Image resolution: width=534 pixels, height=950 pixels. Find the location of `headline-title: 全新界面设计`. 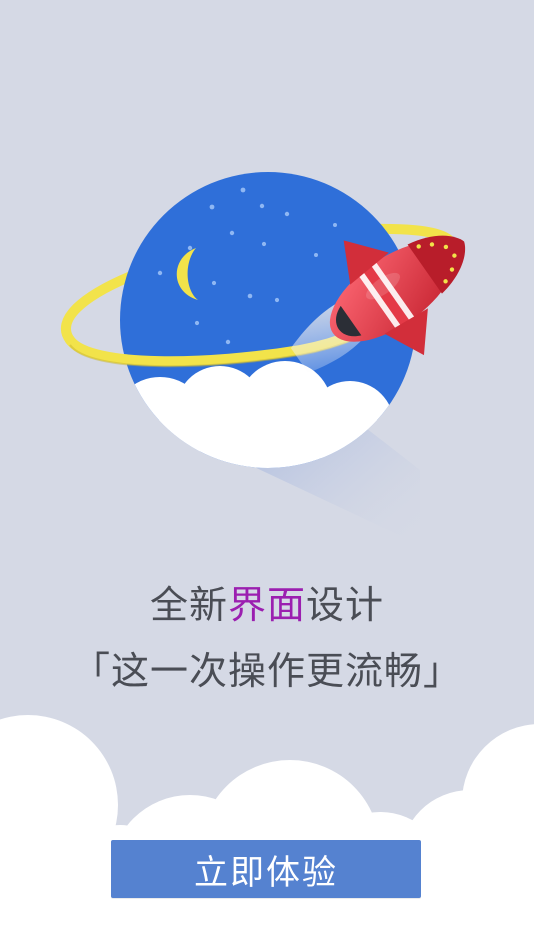

headline-title: 全新界面设计 is located at coordinates (267, 601).